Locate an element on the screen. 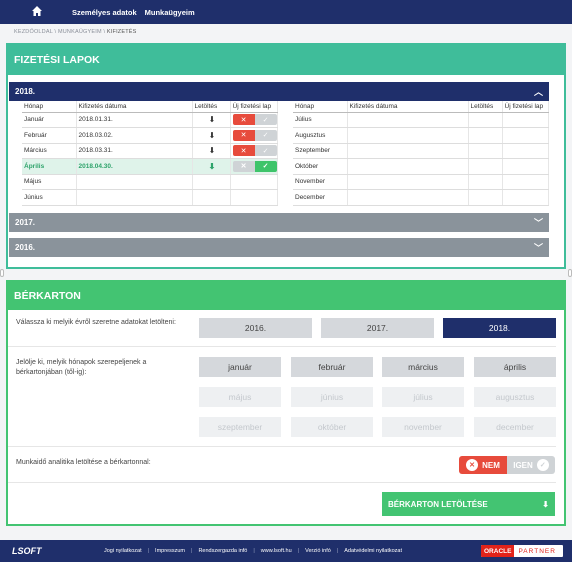  oracle-partner-badge: ORACLE PARTNER is located at coordinates (522, 551).